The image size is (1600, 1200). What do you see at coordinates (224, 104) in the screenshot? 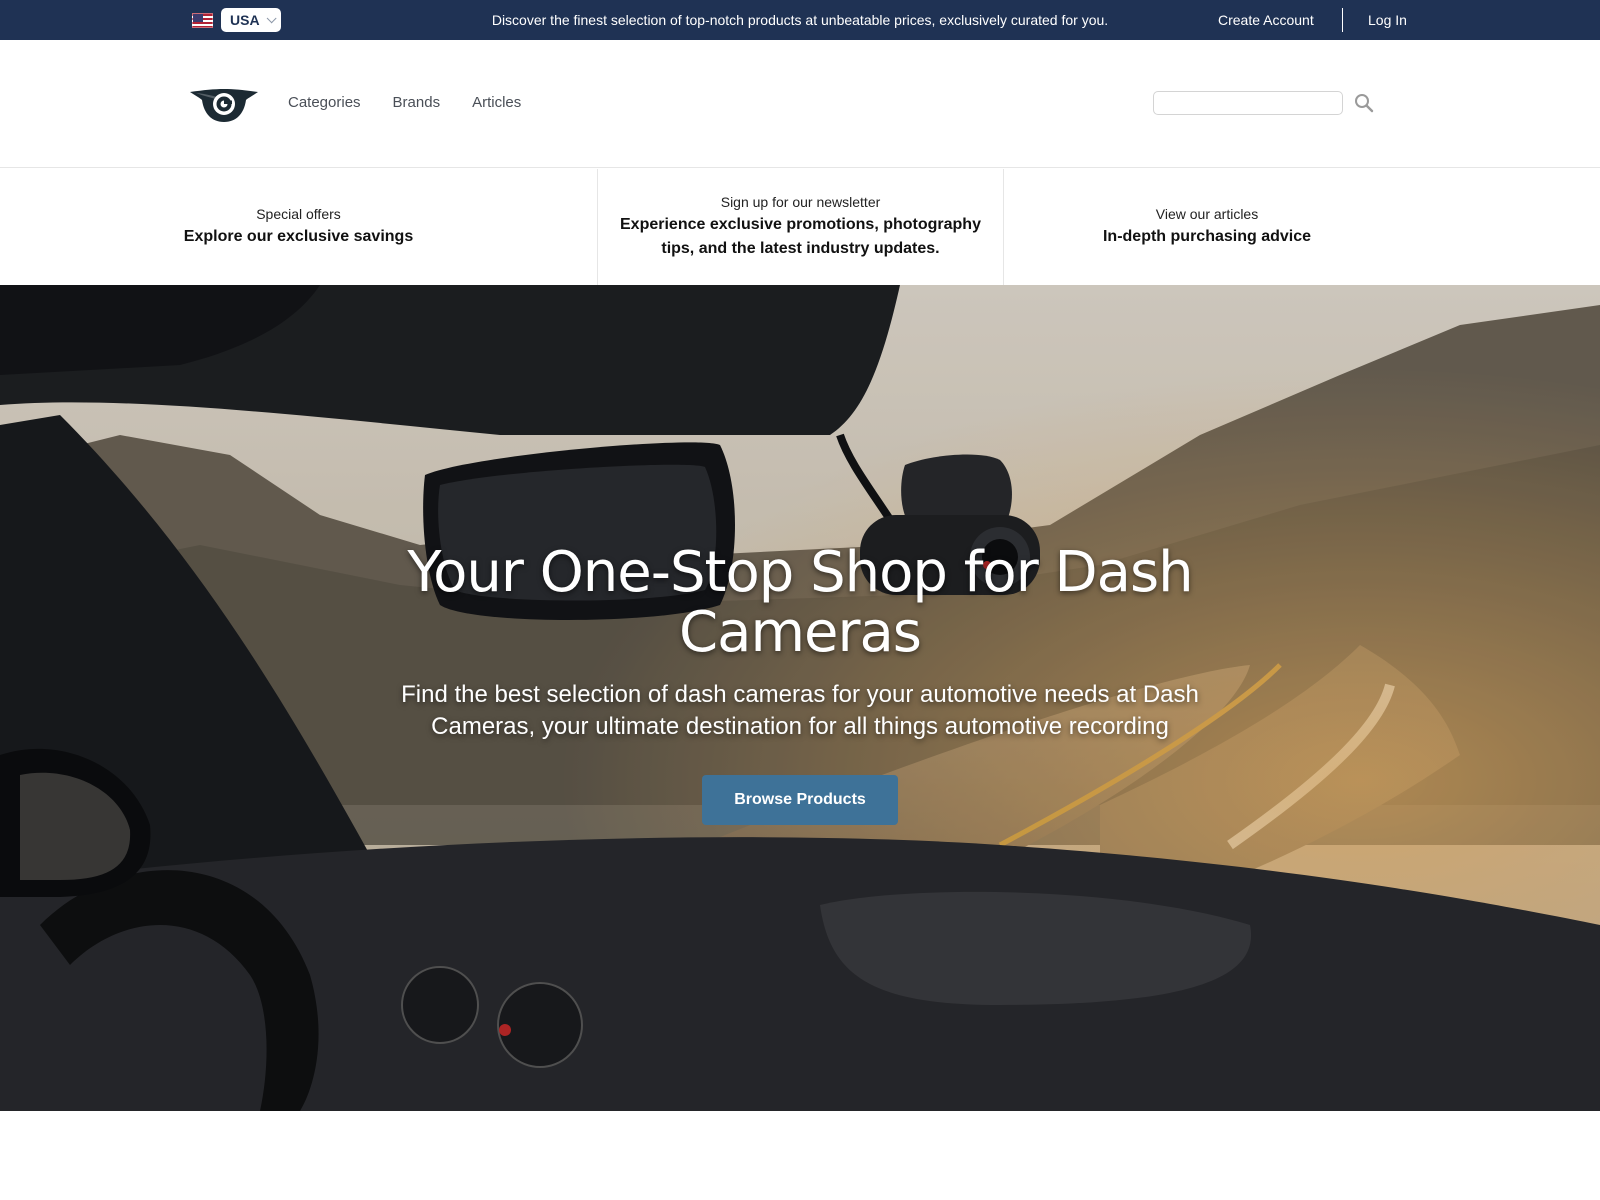
I see `winged-eye-logo` at bounding box center [224, 104].